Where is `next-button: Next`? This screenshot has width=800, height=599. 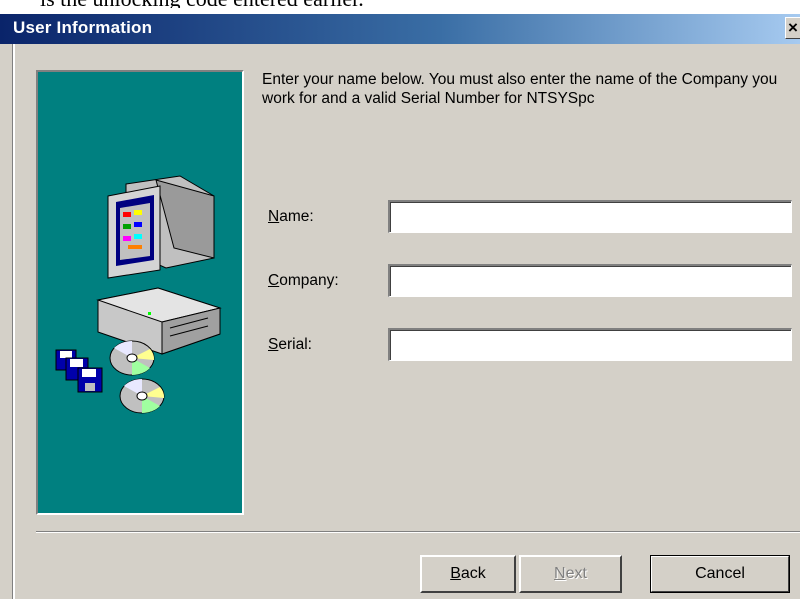
next-button: Next is located at coordinates (570, 574).